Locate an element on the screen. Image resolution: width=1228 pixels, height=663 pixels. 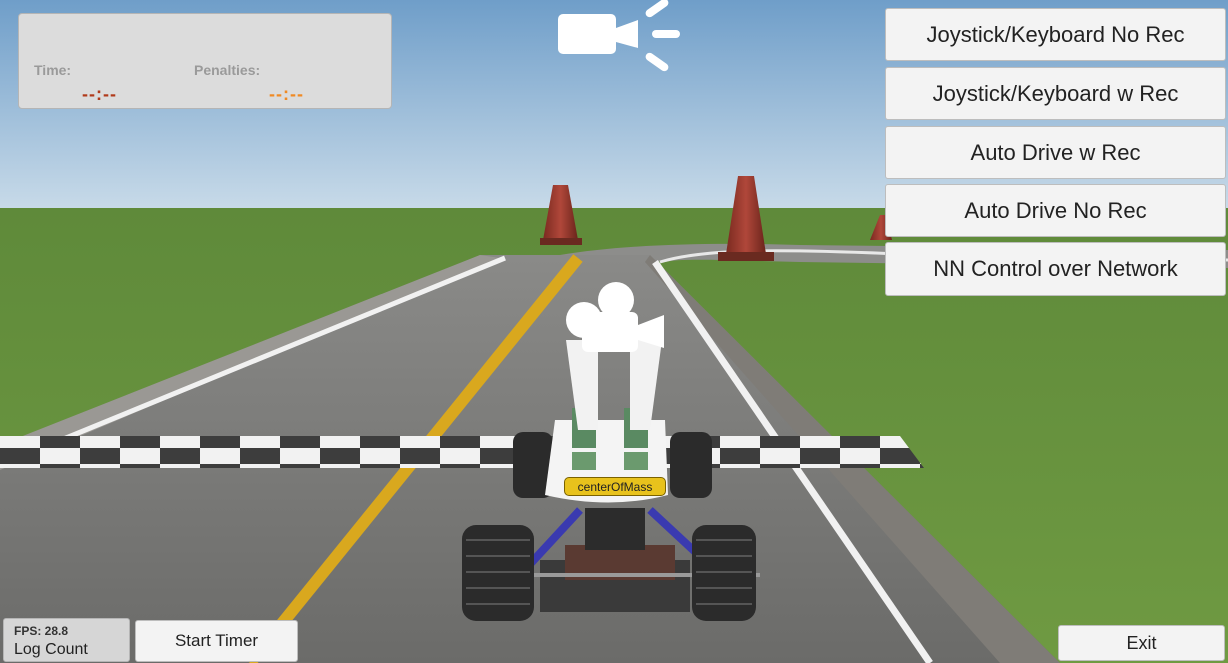
penalties-label: Penalties: is located at coordinates (227, 70).